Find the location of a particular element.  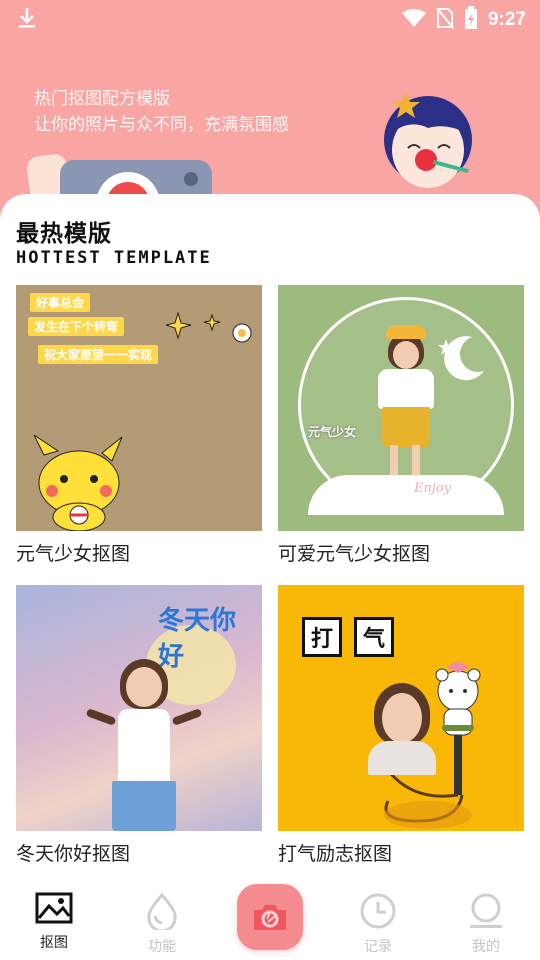

camera-icon is located at coordinates (270, 917).